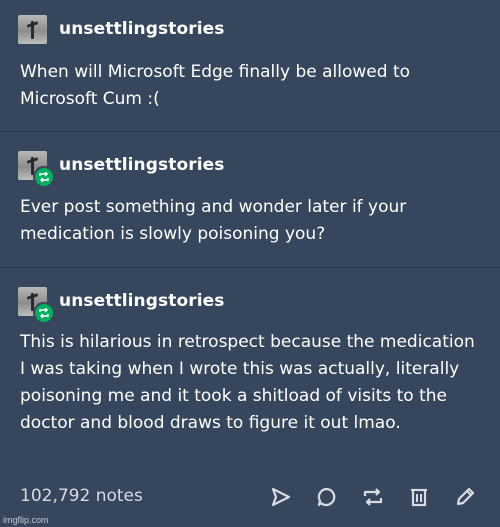 Image resolution: width=500 pixels, height=527 pixels. I want to click on post-footer: 102,792 notes, so click(250, 497).